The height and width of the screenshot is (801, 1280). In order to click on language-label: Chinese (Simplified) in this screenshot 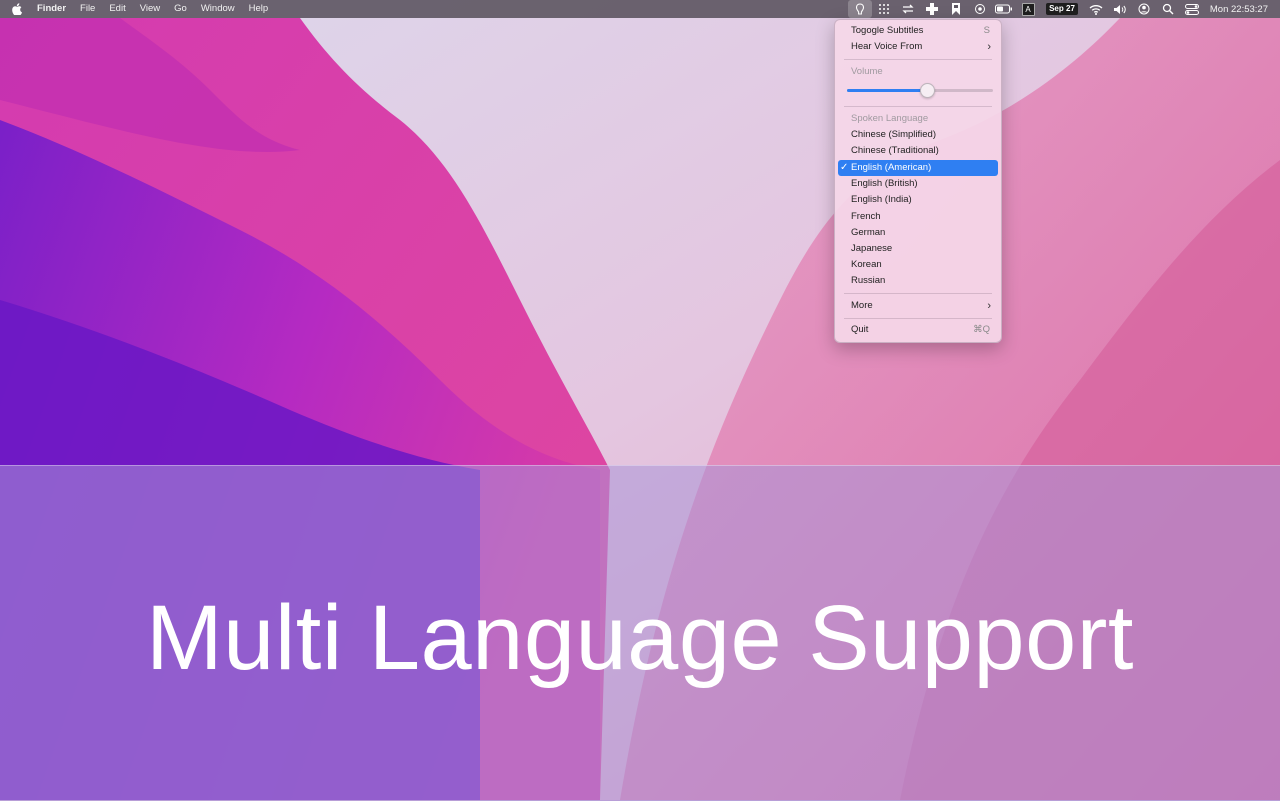, I will do `click(894, 134)`.